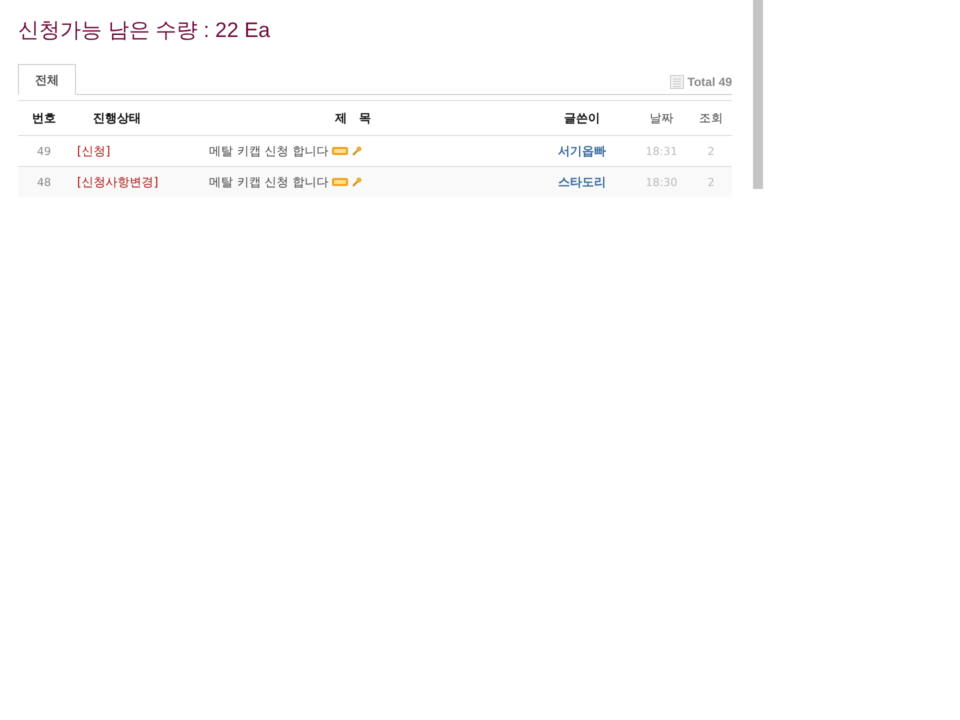  Describe the element at coordinates (117, 181) in the screenshot. I see `status-label: [신청사항변경]` at that location.